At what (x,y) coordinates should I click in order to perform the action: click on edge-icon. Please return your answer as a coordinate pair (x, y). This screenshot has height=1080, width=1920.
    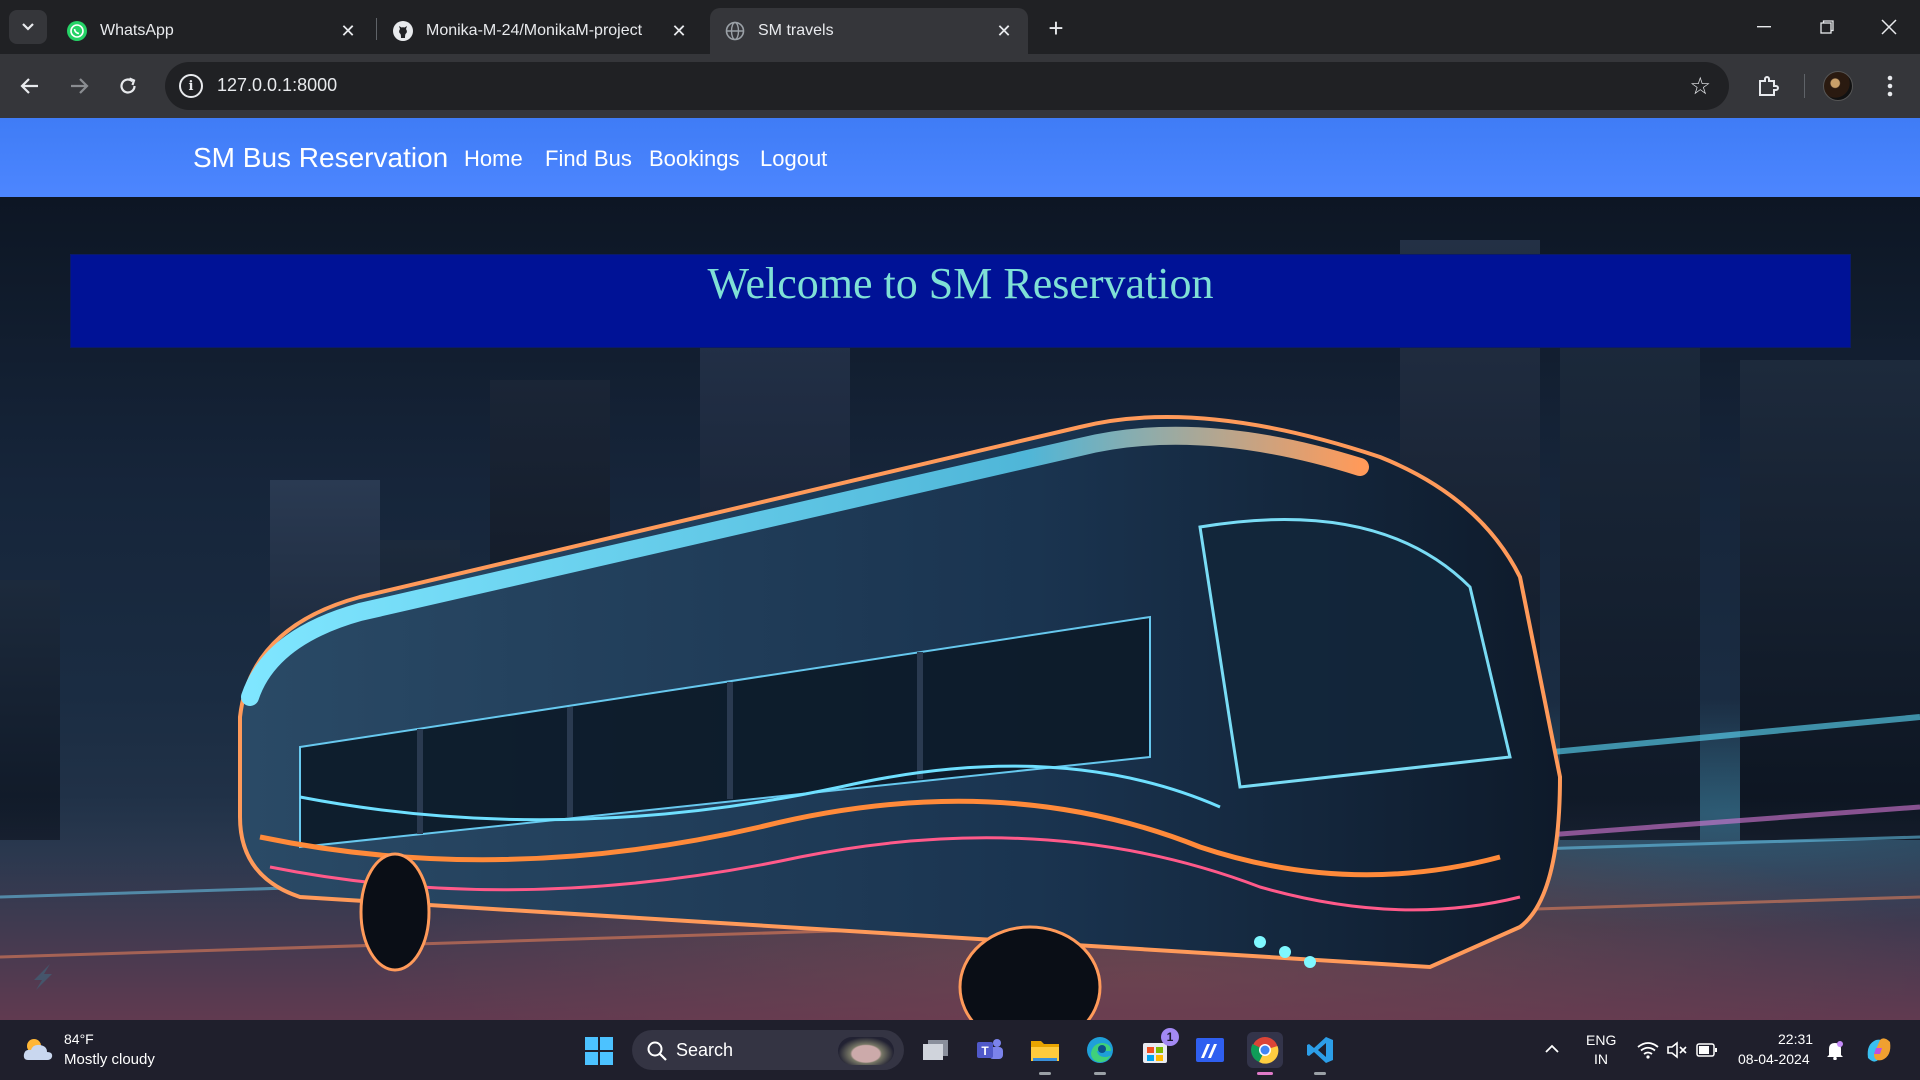
    Looking at the image, I should click on (1100, 1050).